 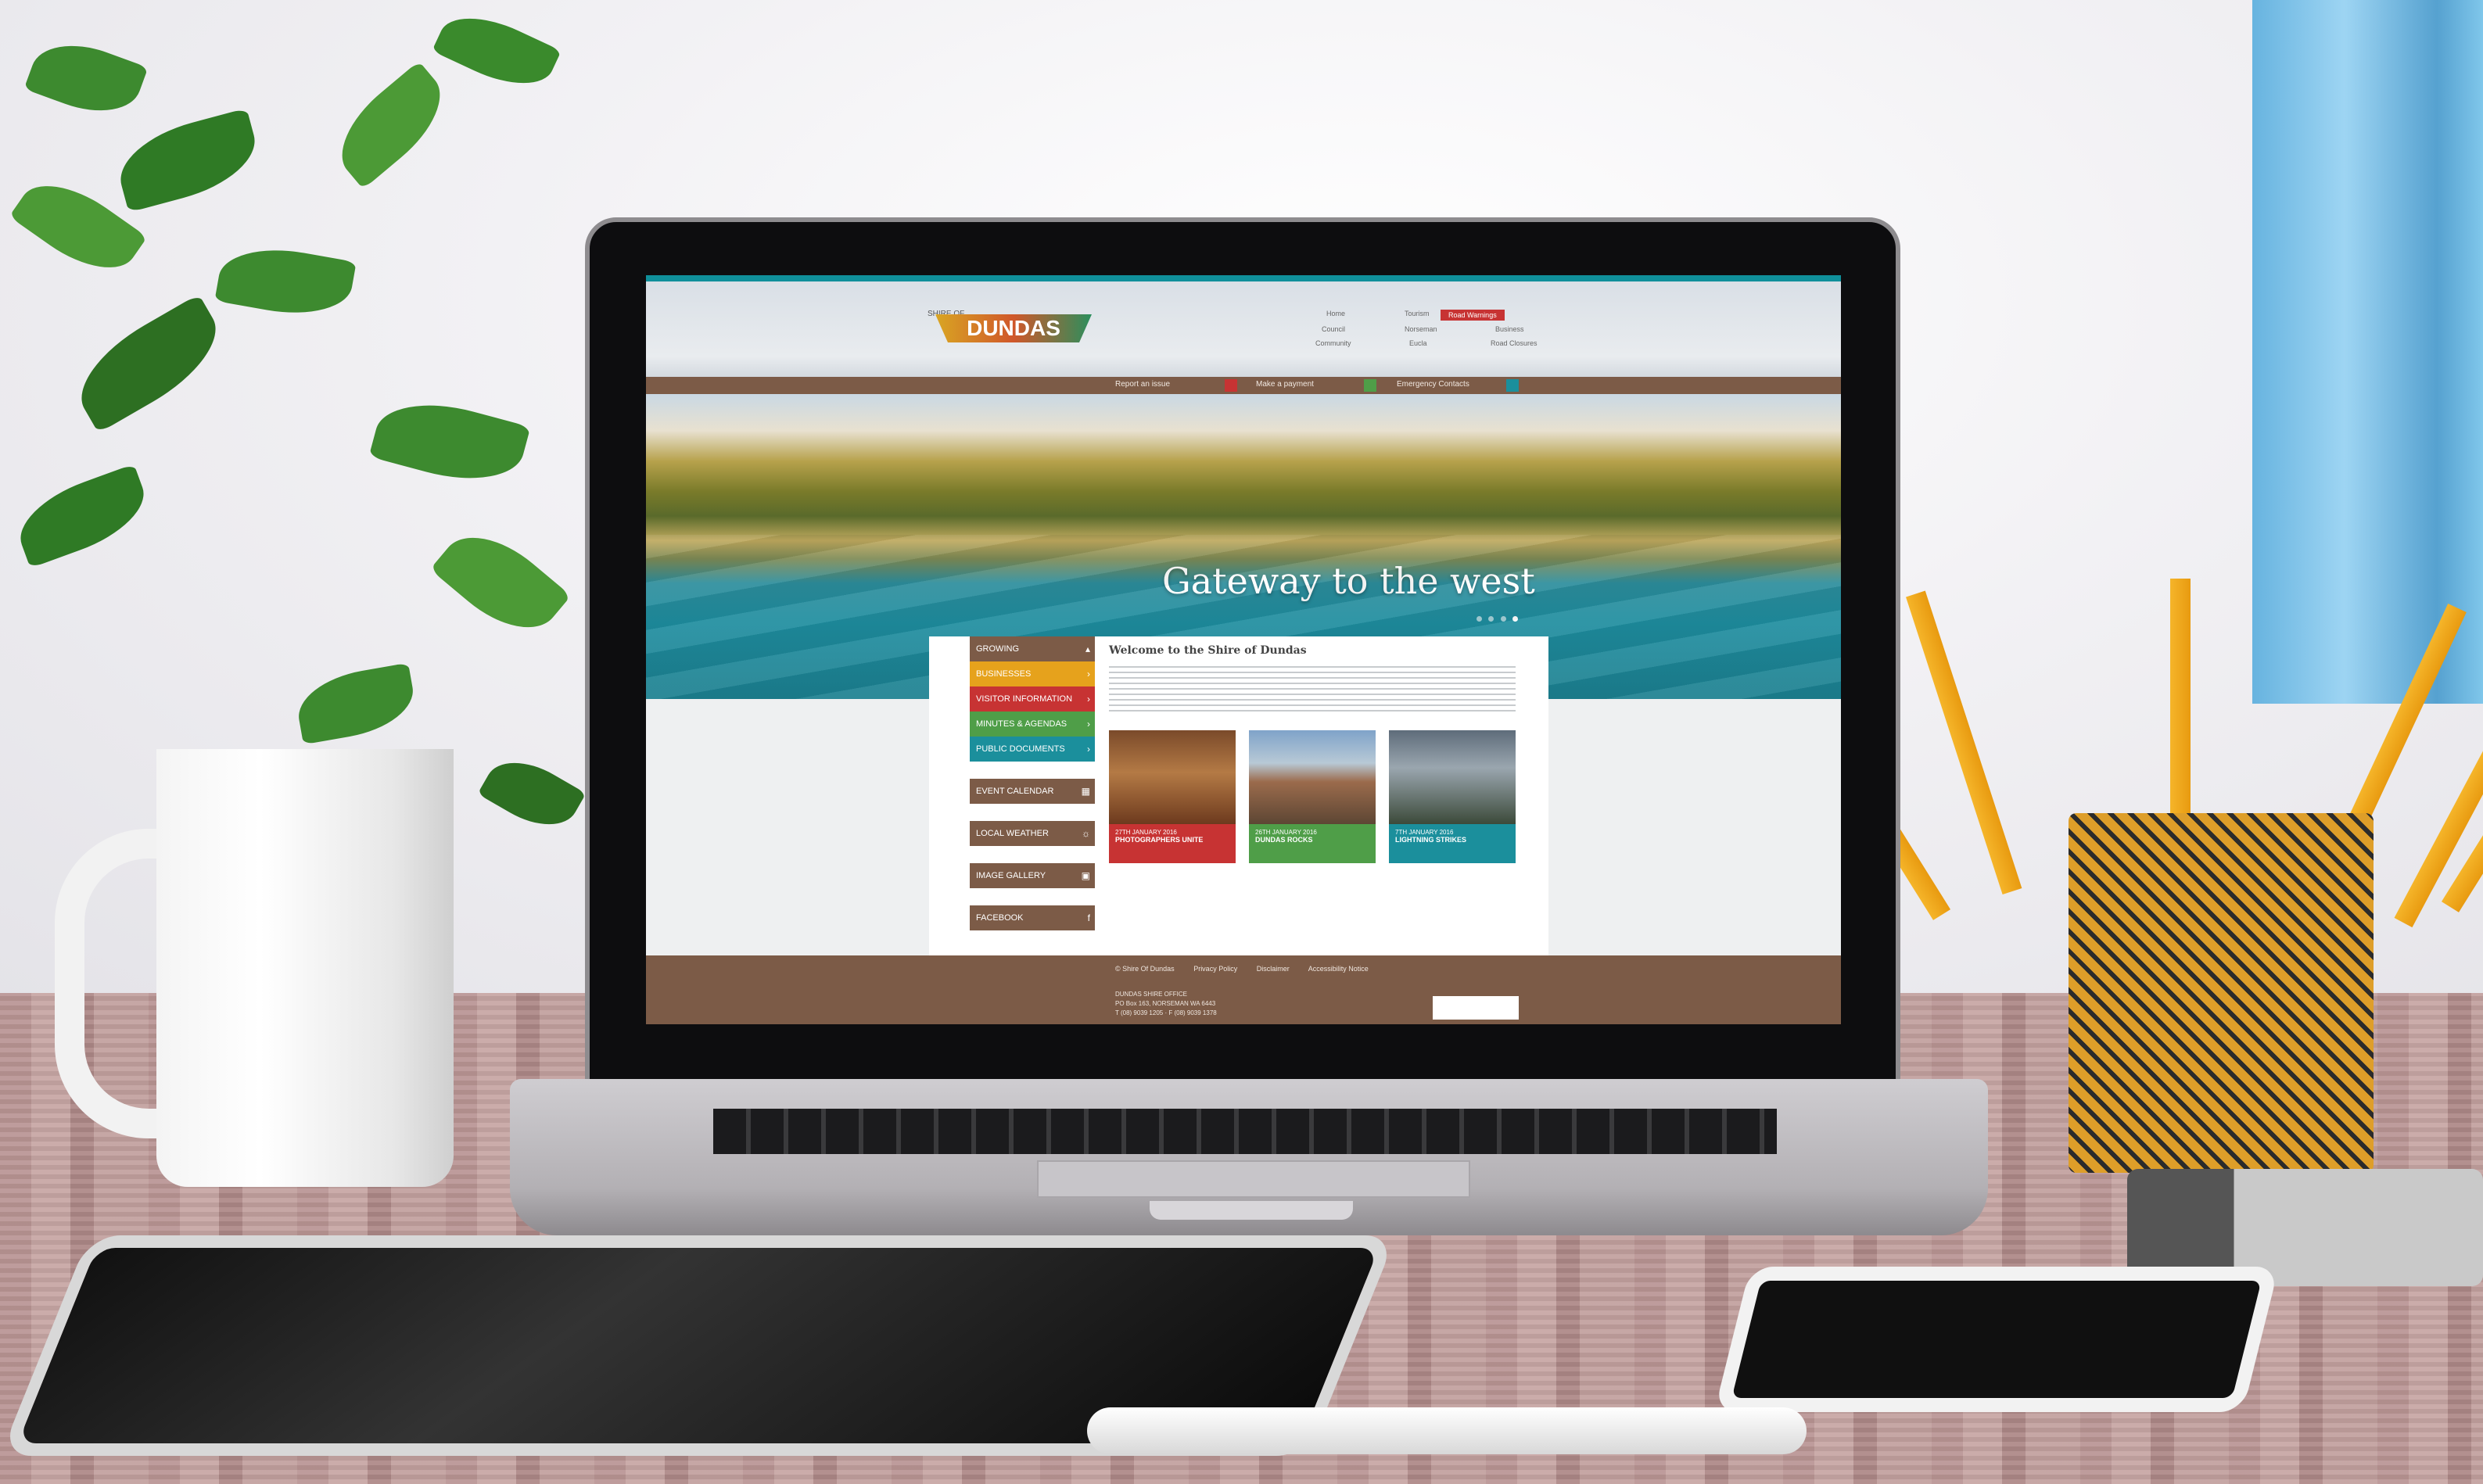 I want to click on nav-home: Home, so click(x=1335, y=313).